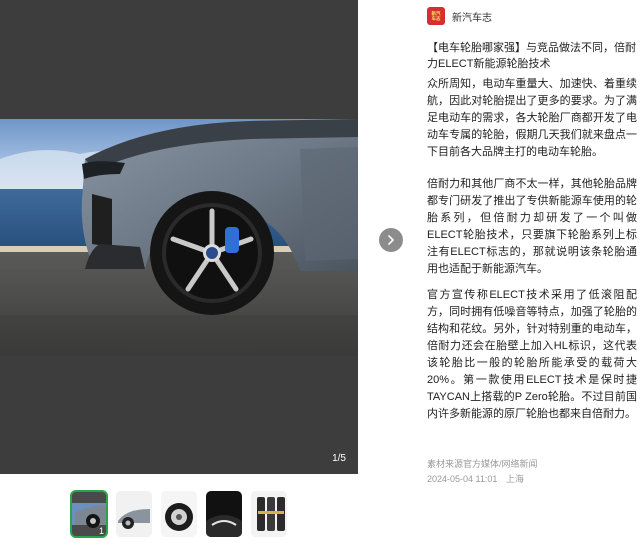  What do you see at coordinates (101, 531) in the screenshot?
I see `thumbnail-number: 1` at bounding box center [101, 531].